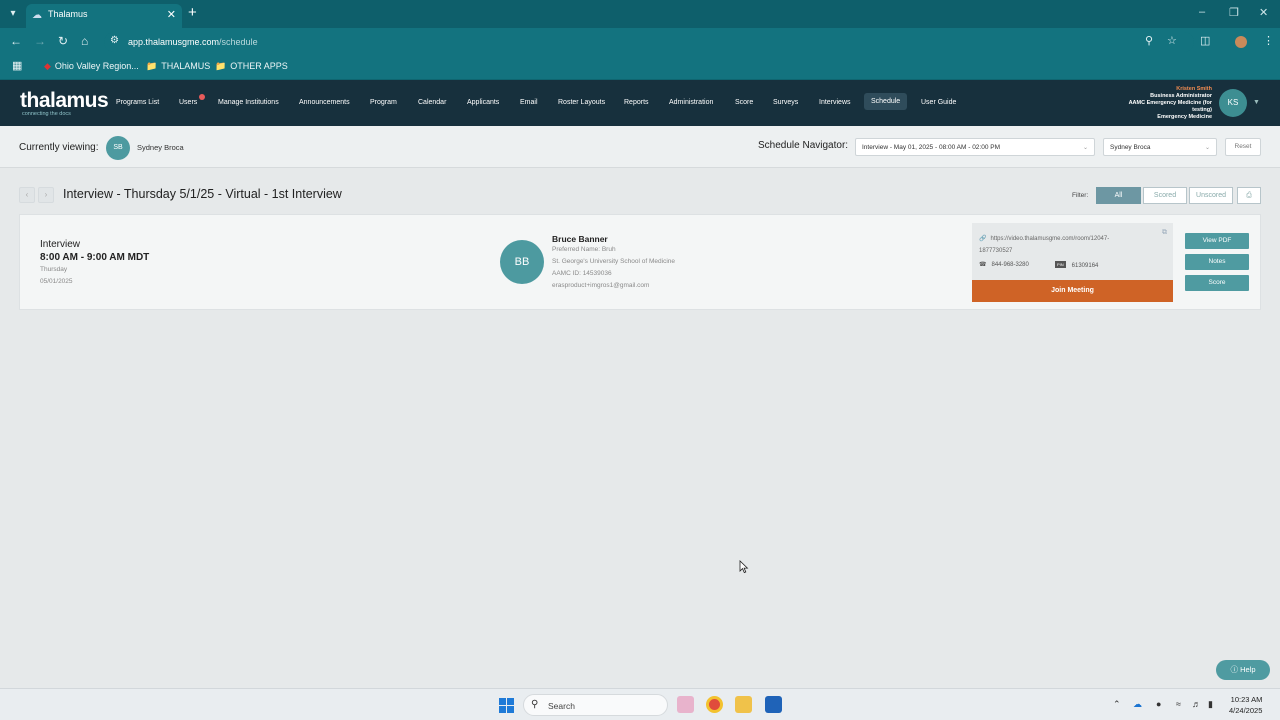 The width and height of the screenshot is (1280, 720). I want to click on currently-viewing-label: Currently viewing:, so click(59, 147).